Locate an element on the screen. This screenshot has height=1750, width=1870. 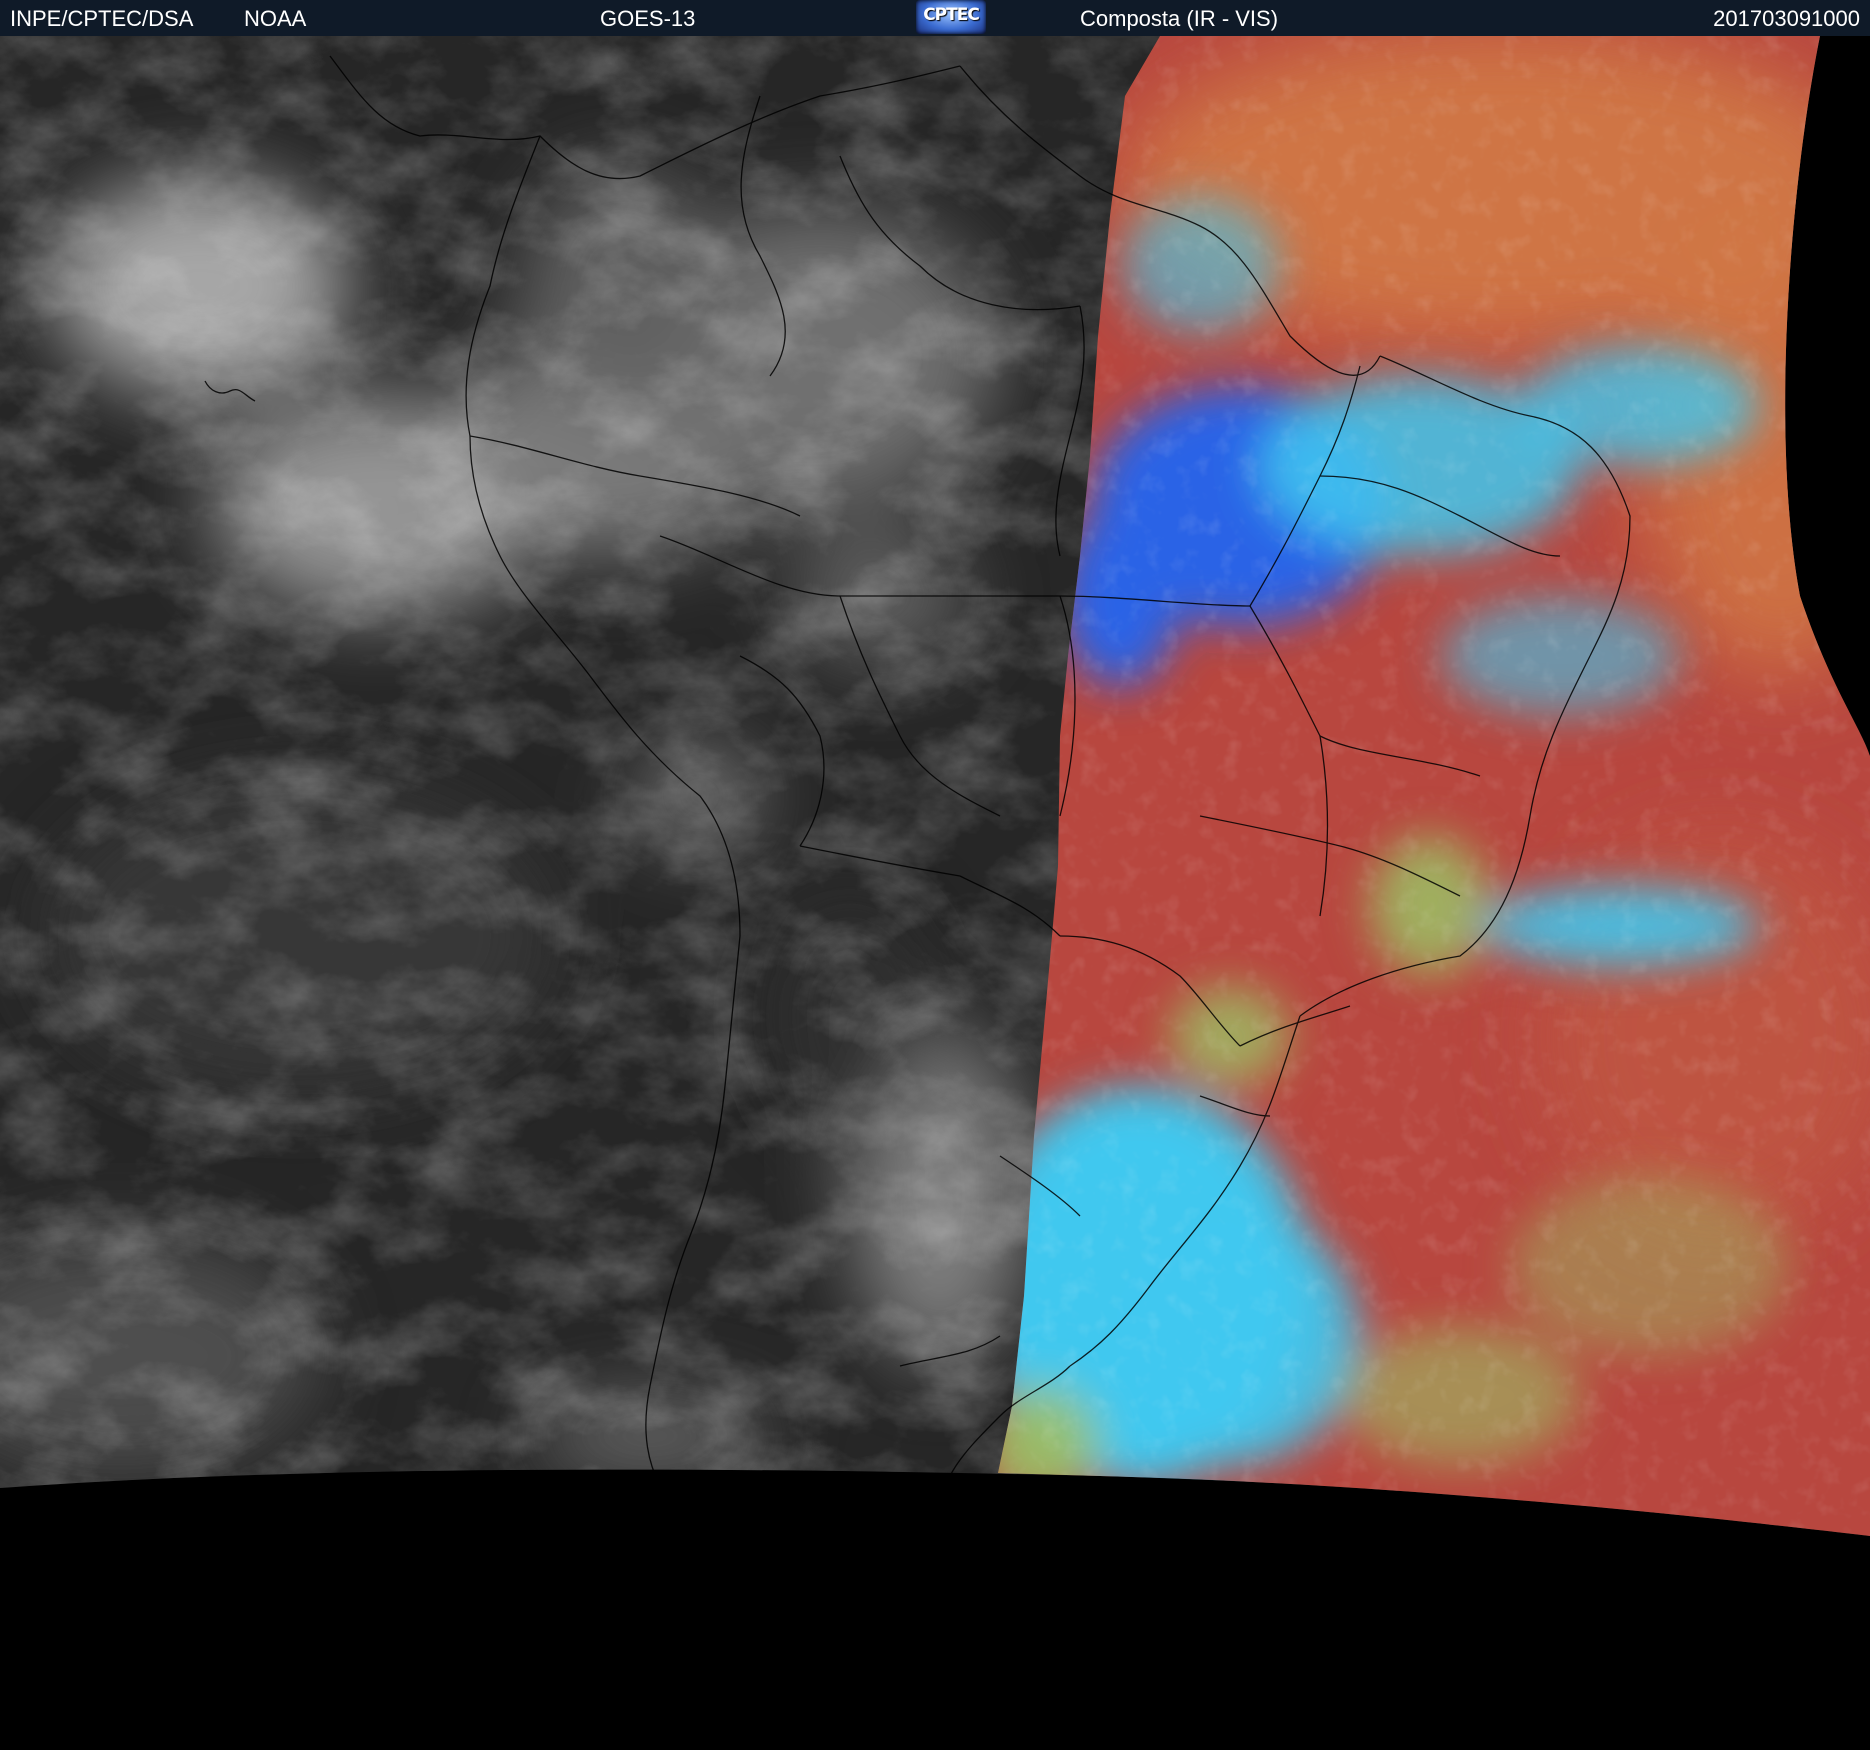
organization-label: INPE/CPTEC/DSA is located at coordinates (102, 18).